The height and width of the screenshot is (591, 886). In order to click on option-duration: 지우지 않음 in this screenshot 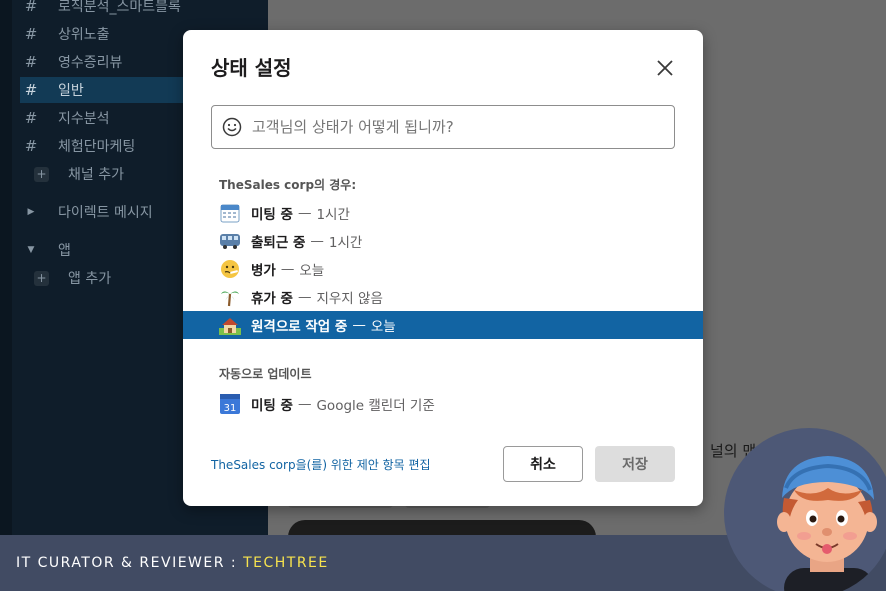, I will do `click(349, 299)`.